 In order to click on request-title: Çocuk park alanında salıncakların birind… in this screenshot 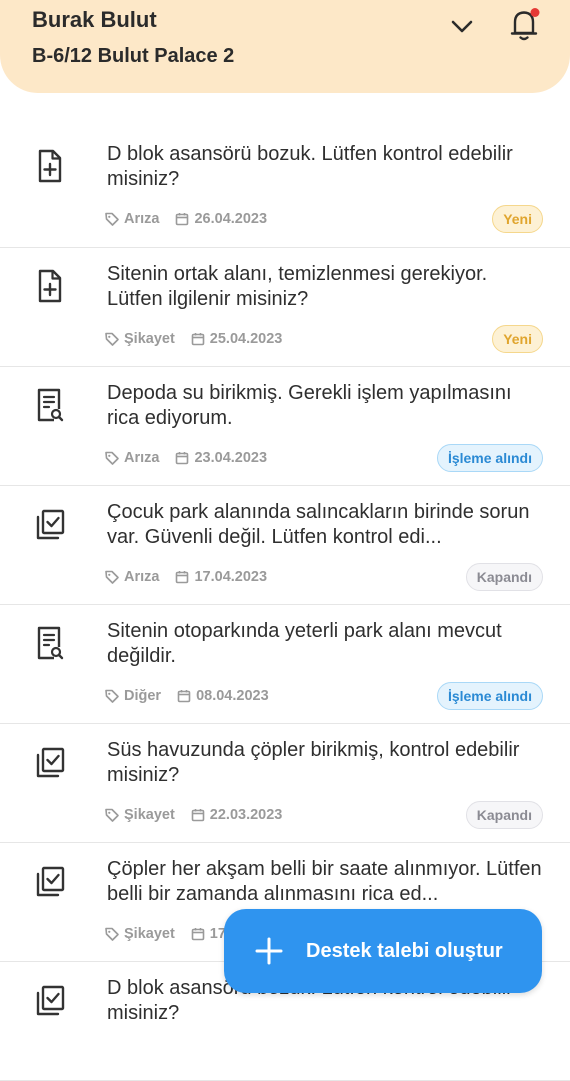, I will do `click(318, 524)`.